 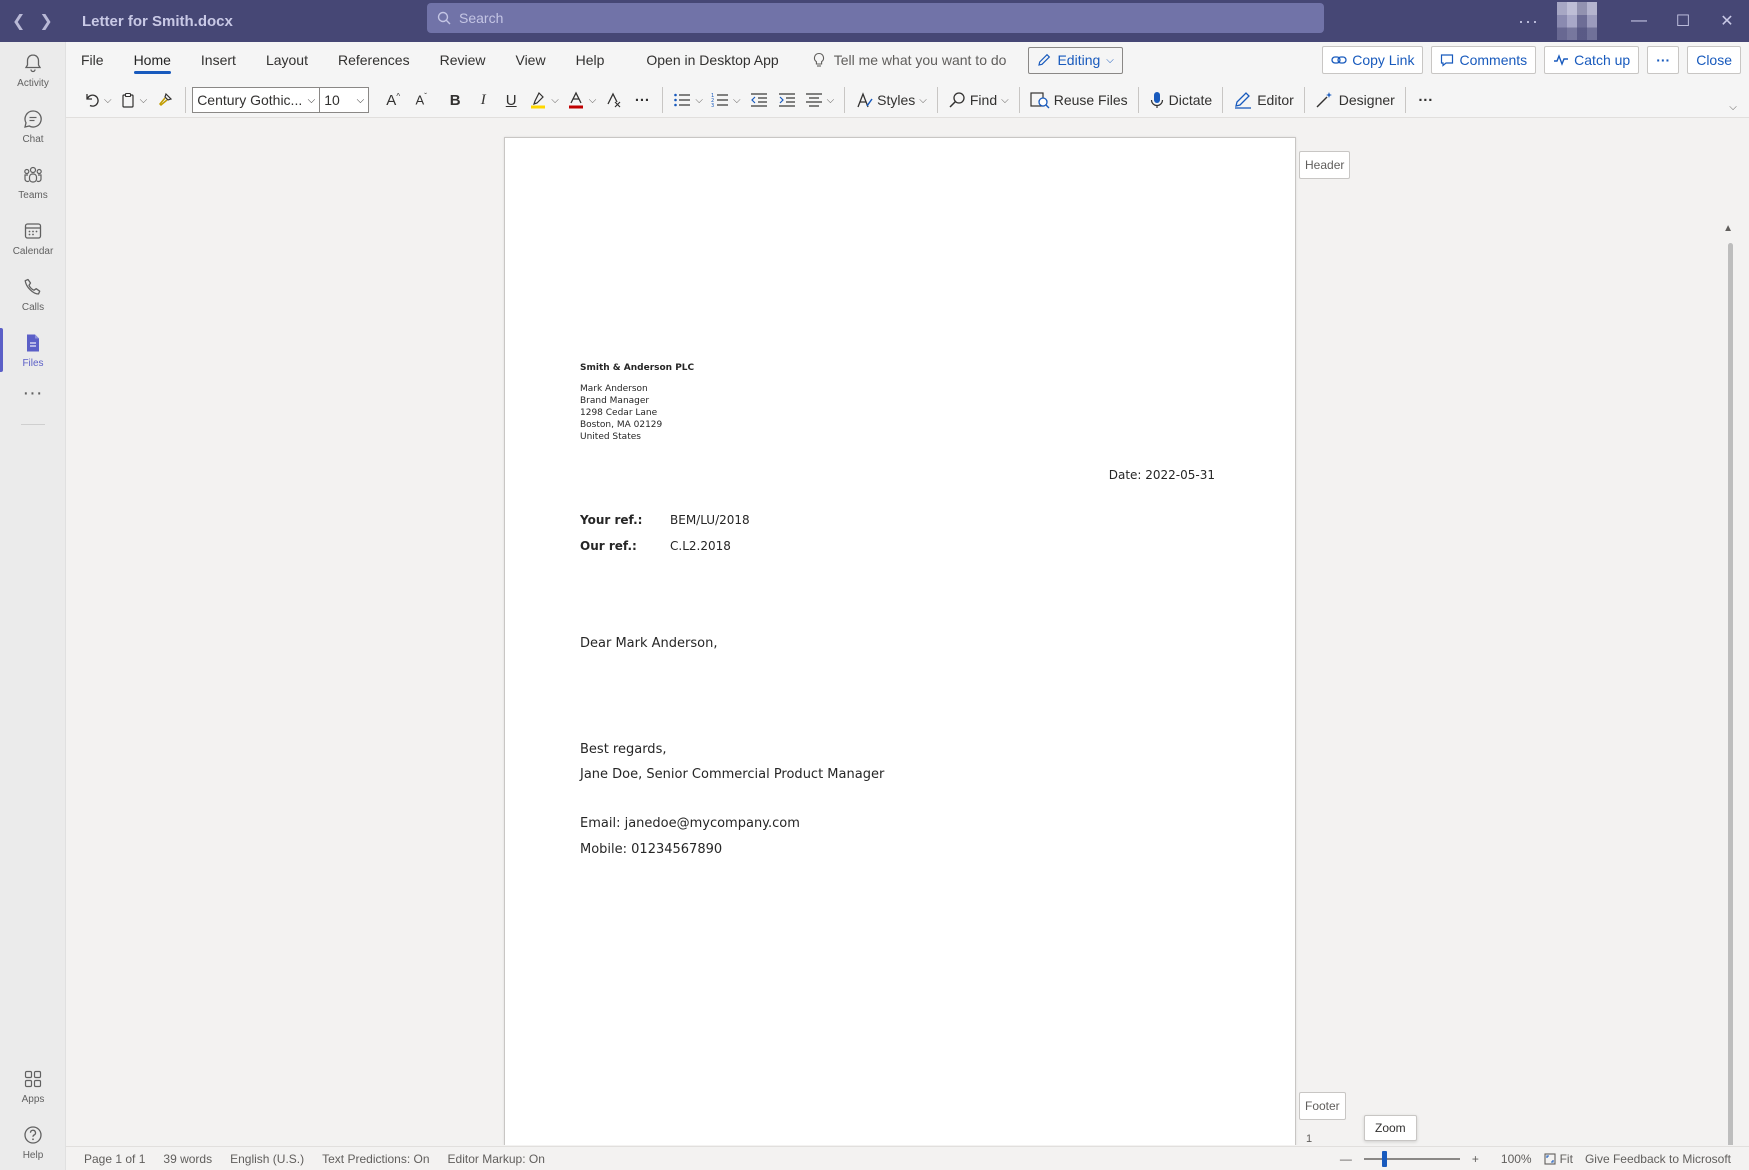 I want to click on font-name-select: Century Gothic... ⌵, so click(x=256, y=100).